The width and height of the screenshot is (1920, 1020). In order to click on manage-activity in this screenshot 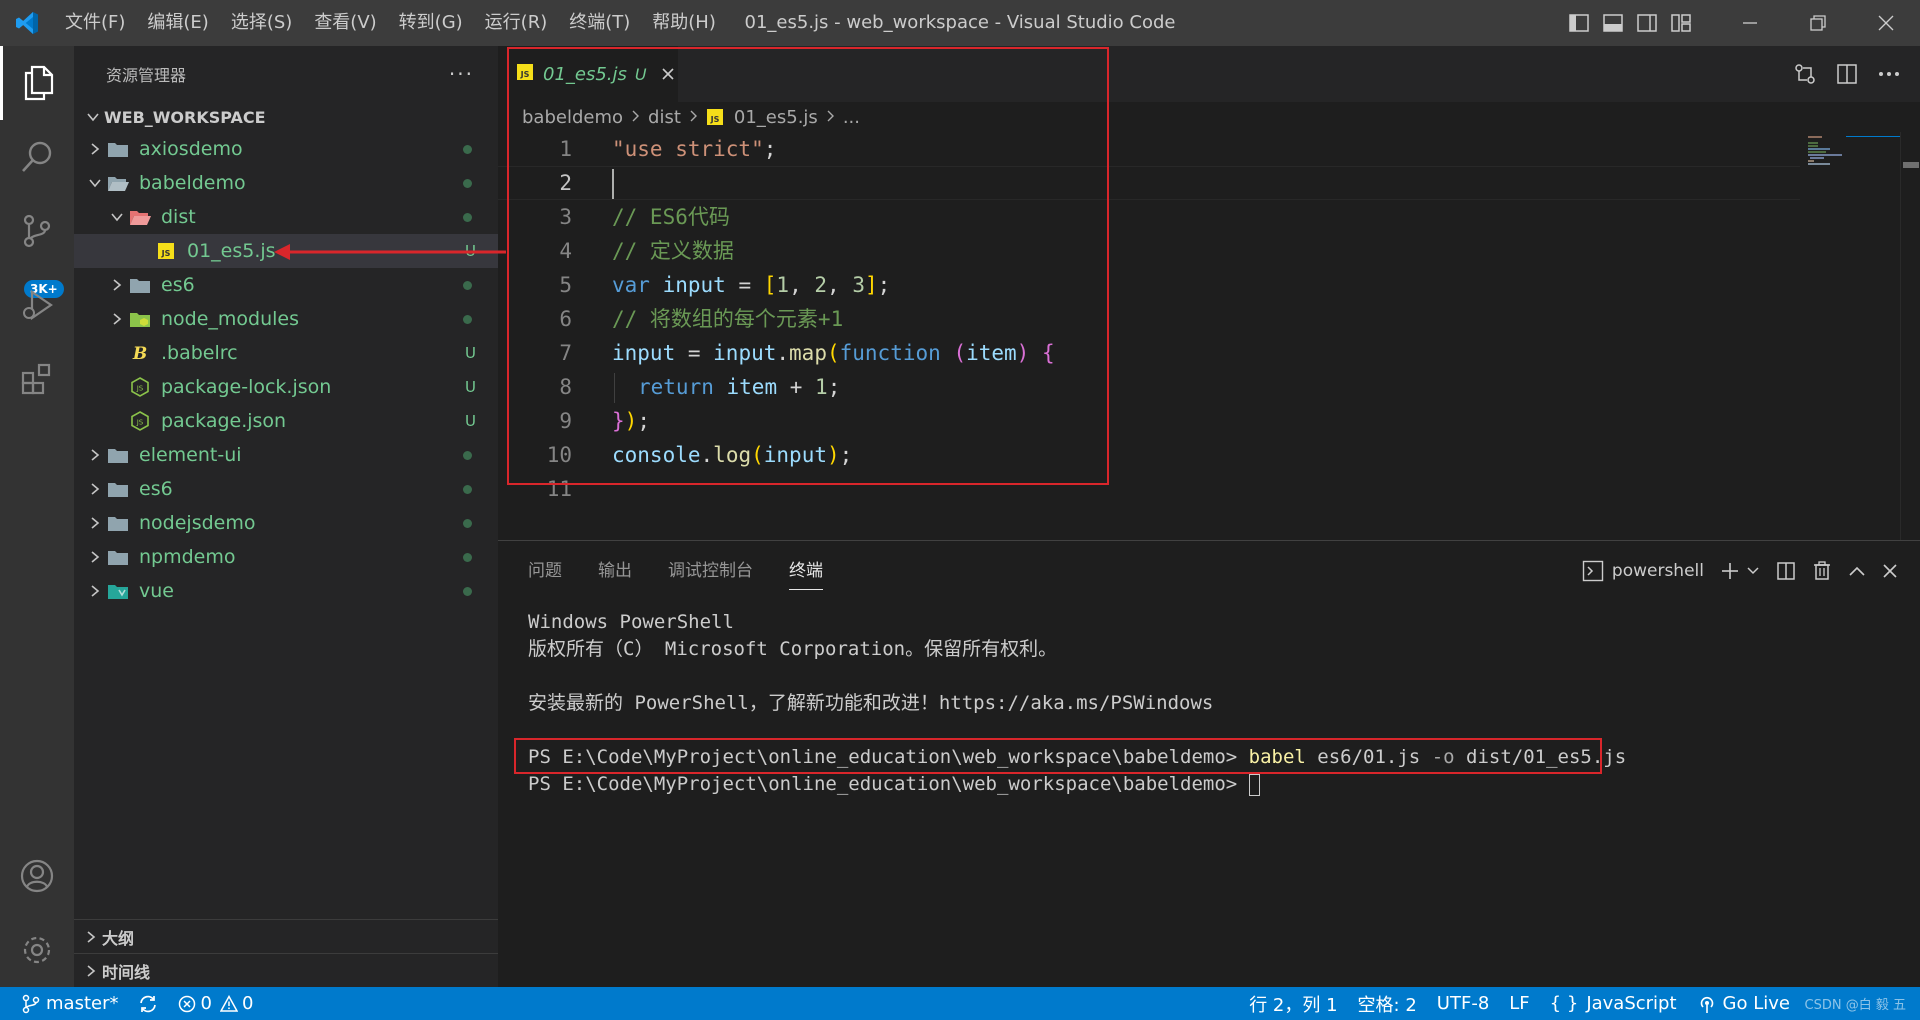, I will do `click(37, 950)`.